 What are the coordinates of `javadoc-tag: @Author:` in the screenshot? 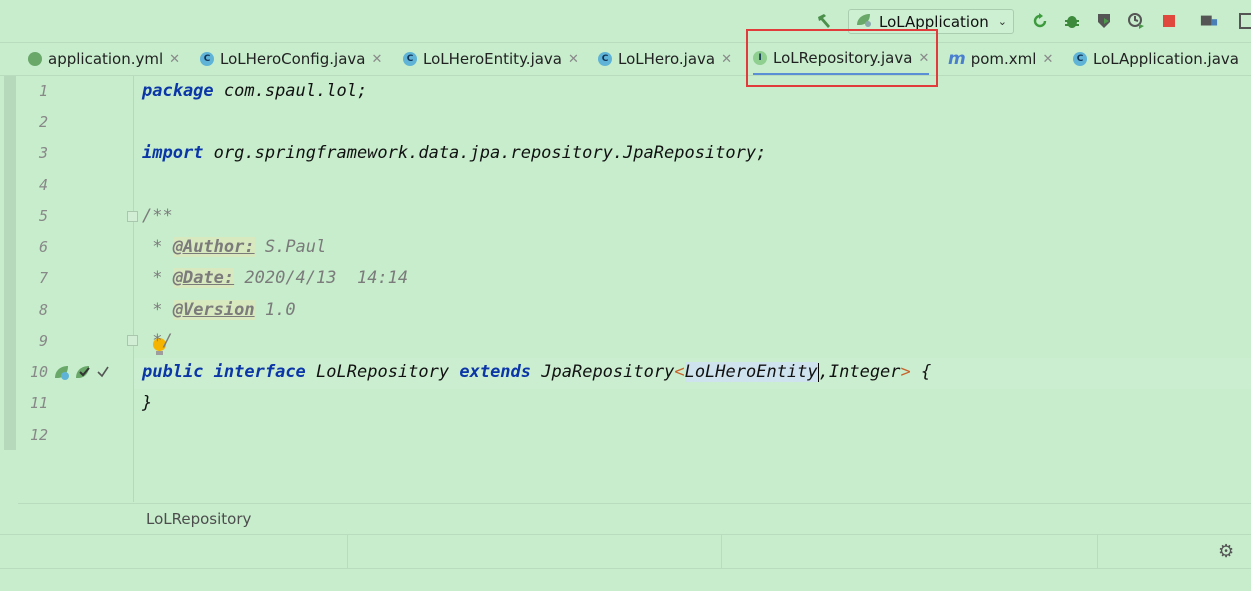 It's located at (213, 247).